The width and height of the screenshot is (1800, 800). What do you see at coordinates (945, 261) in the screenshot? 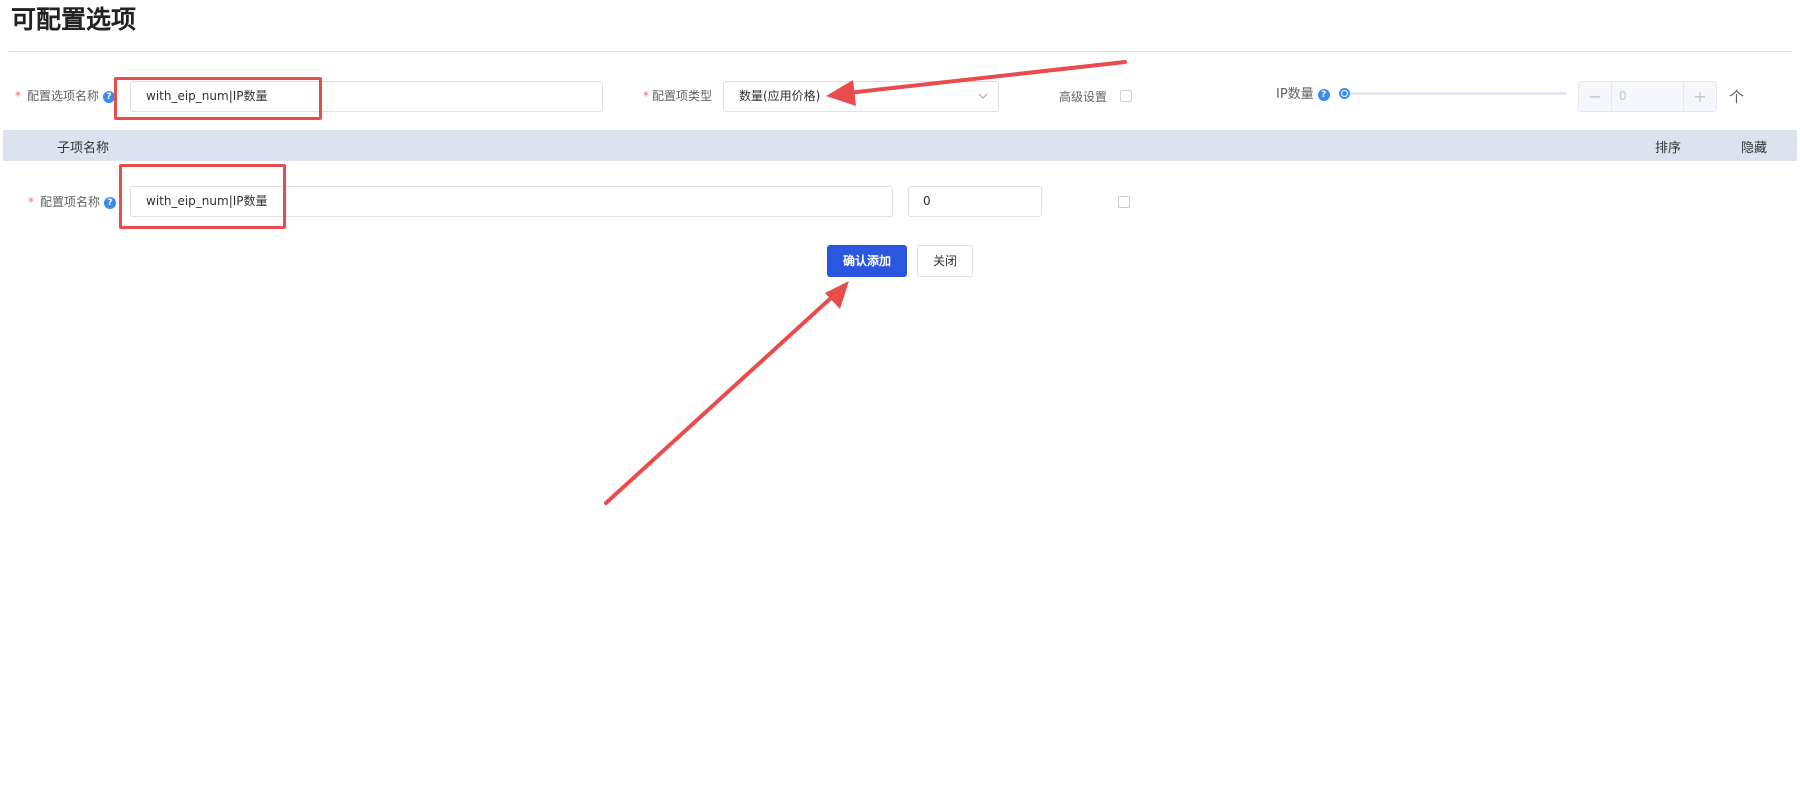
I see `close-button: 关闭` at bounding box center [945, 261].